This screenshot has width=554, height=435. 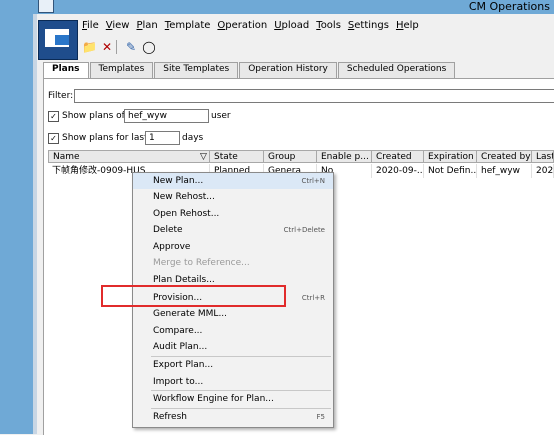 I want to click on filter-input, so click(x=314, y=96).